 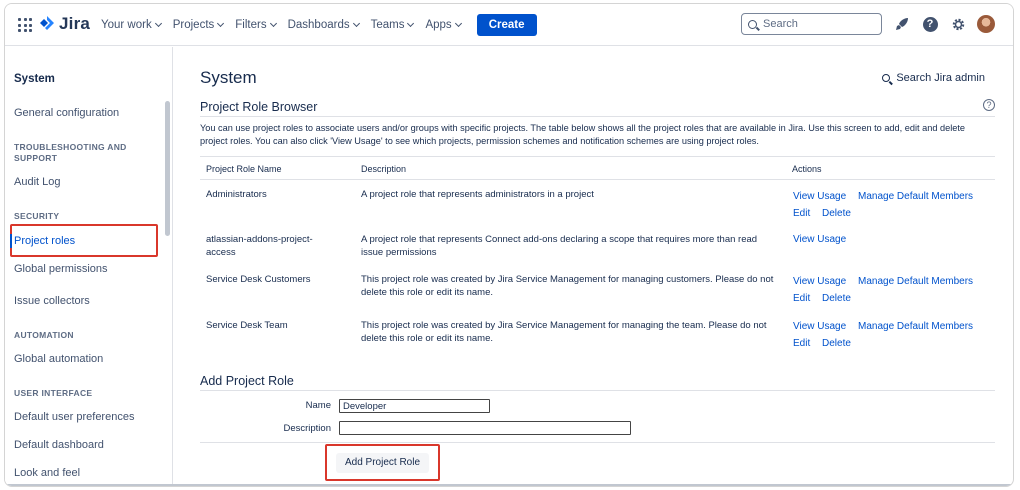 What do you see at coordinates (228, 77) in the screenshot?
I see `page-title: System` at bounding box center [228, 77].